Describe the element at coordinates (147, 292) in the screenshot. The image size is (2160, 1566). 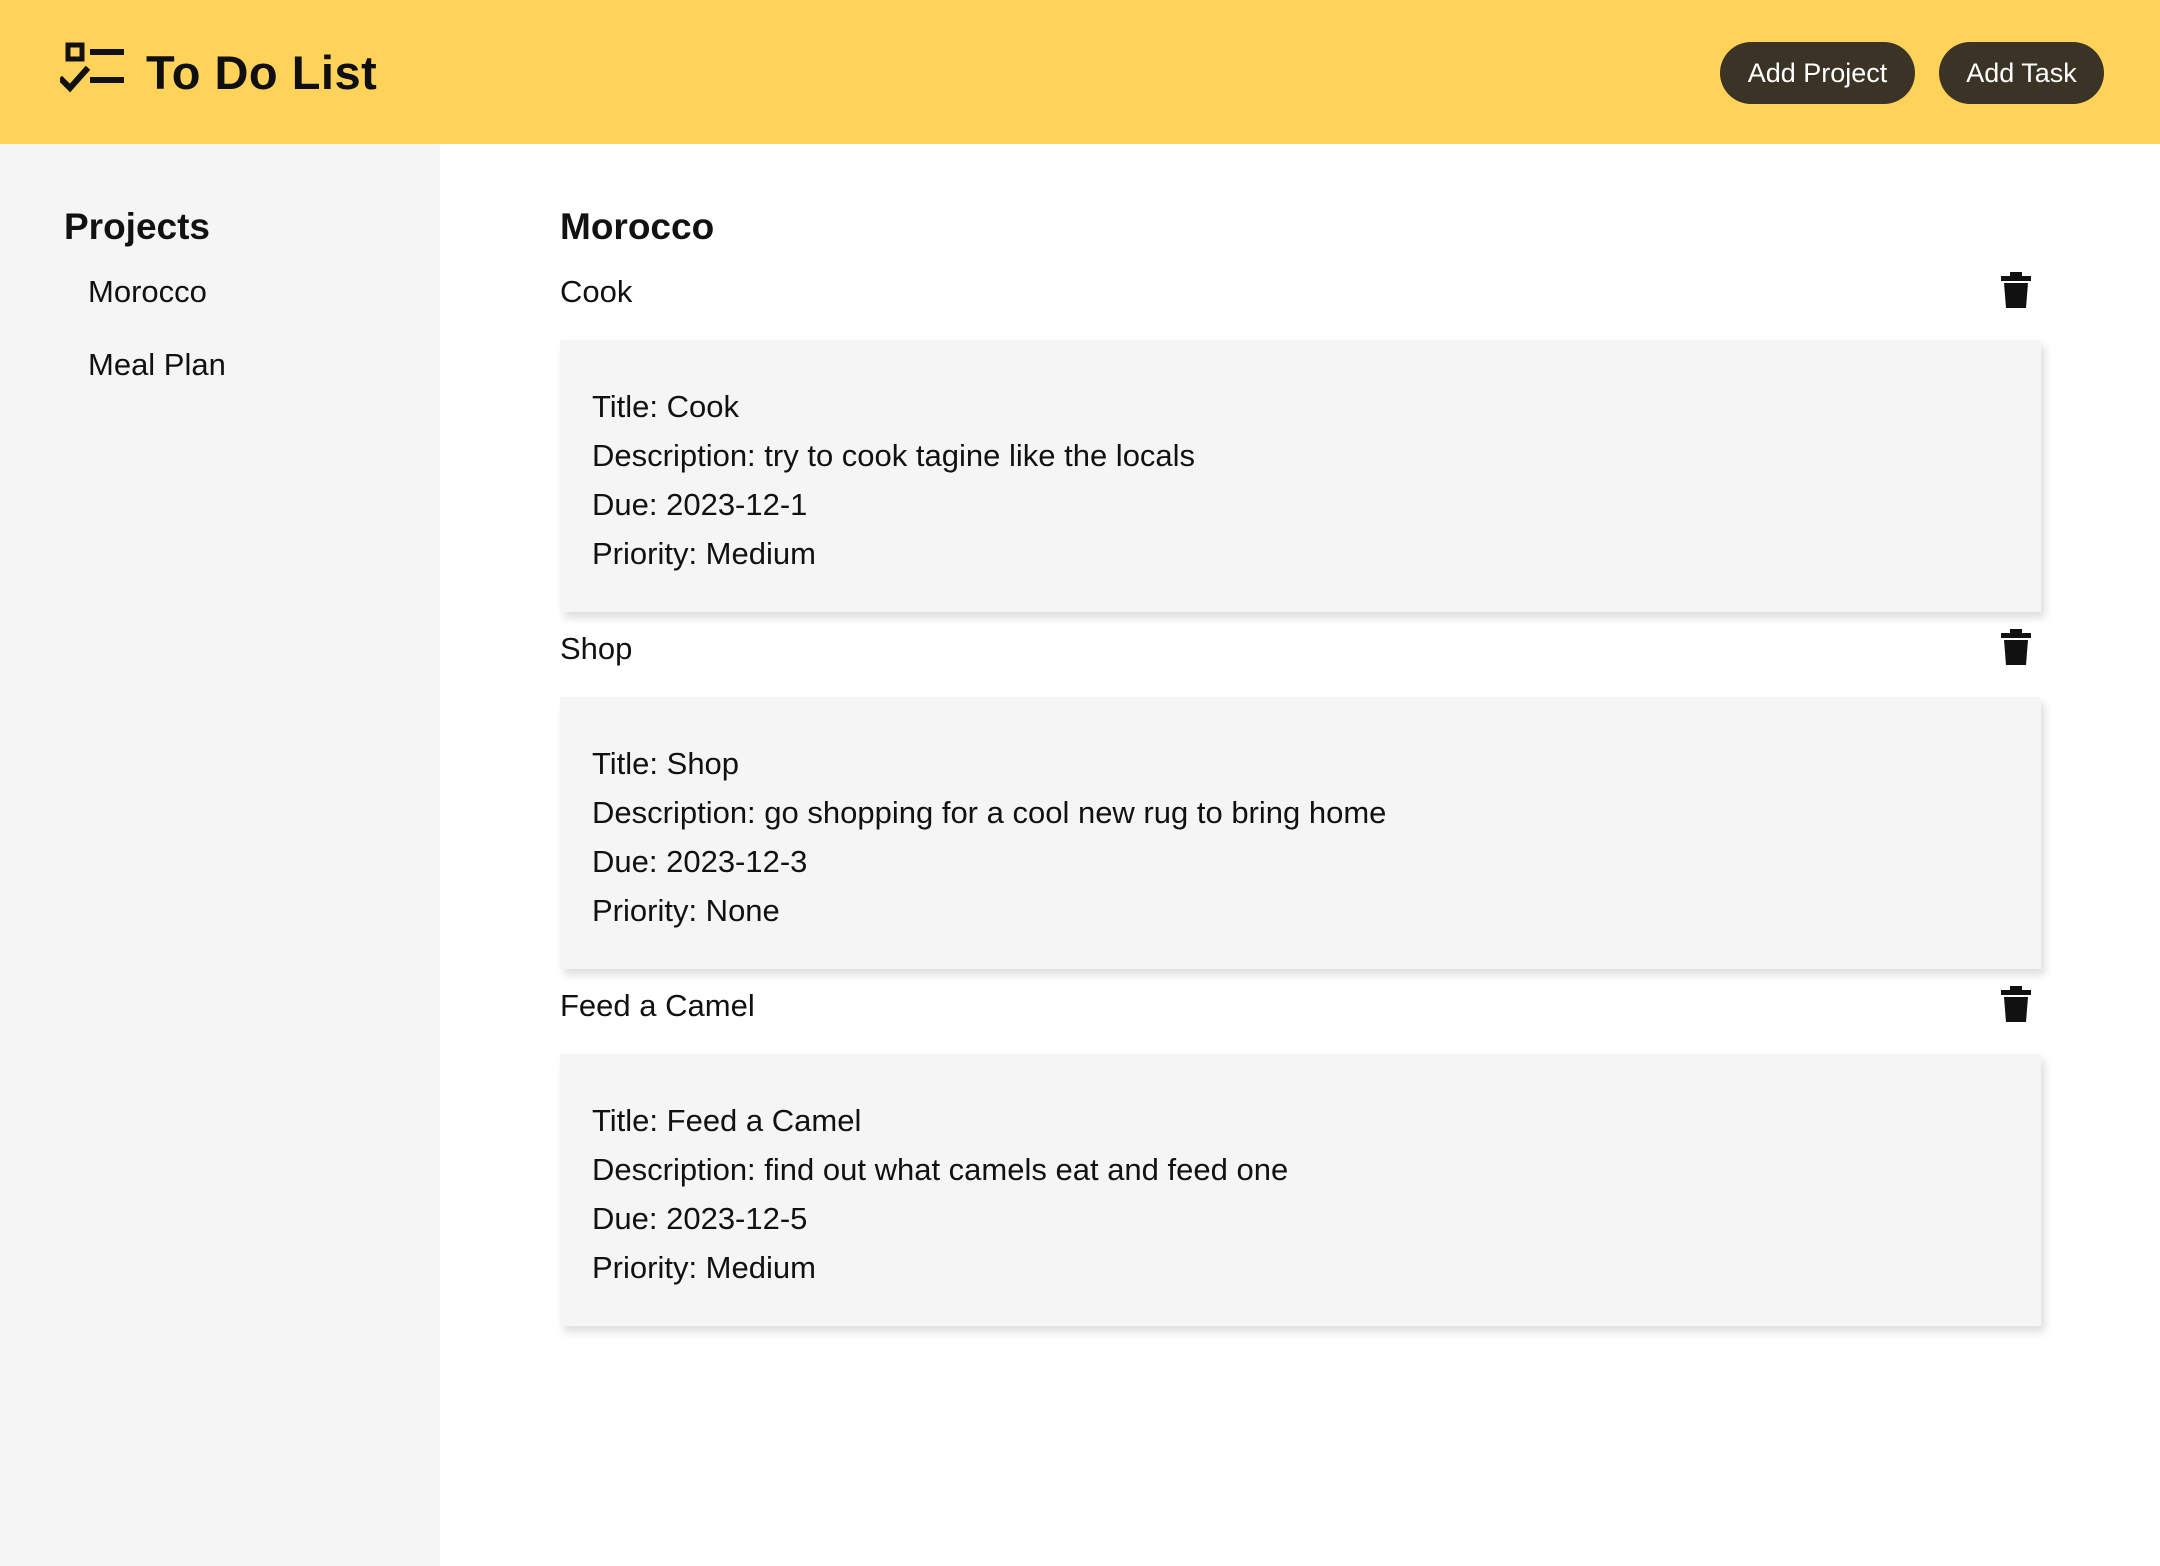
I see `sidebar-item-morocco: Morocco` at that location.